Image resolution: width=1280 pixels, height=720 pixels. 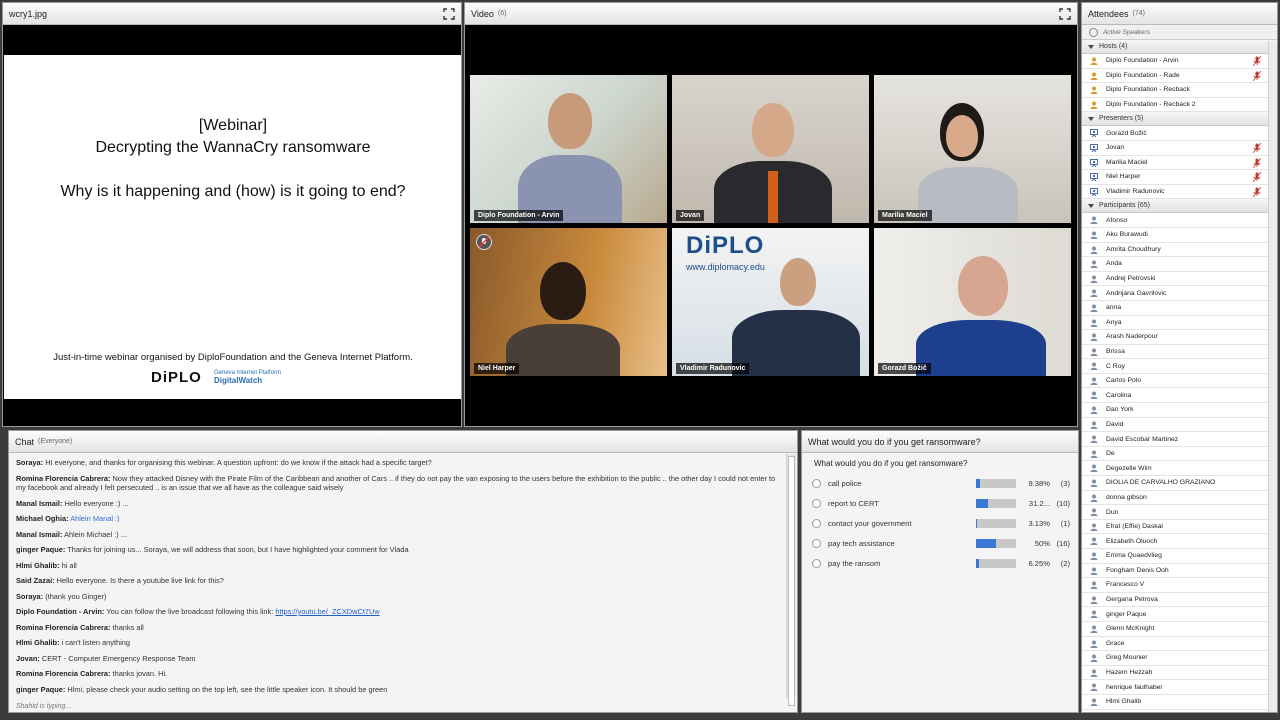 What do you see at coordinates (1179, 163) in the screenshot?
I see `attendee-row: Marilia Maciel` at bounding box center [1179, 163].